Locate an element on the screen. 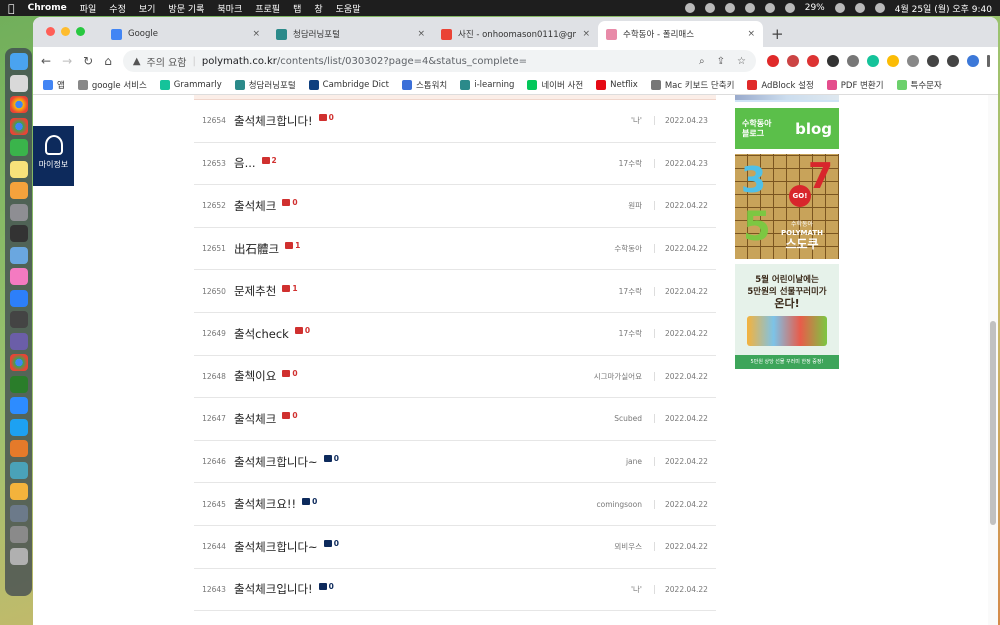 The image size is (1000, 625). bookmark-item: Cambridge Dict is located at coordinates (348, 84).